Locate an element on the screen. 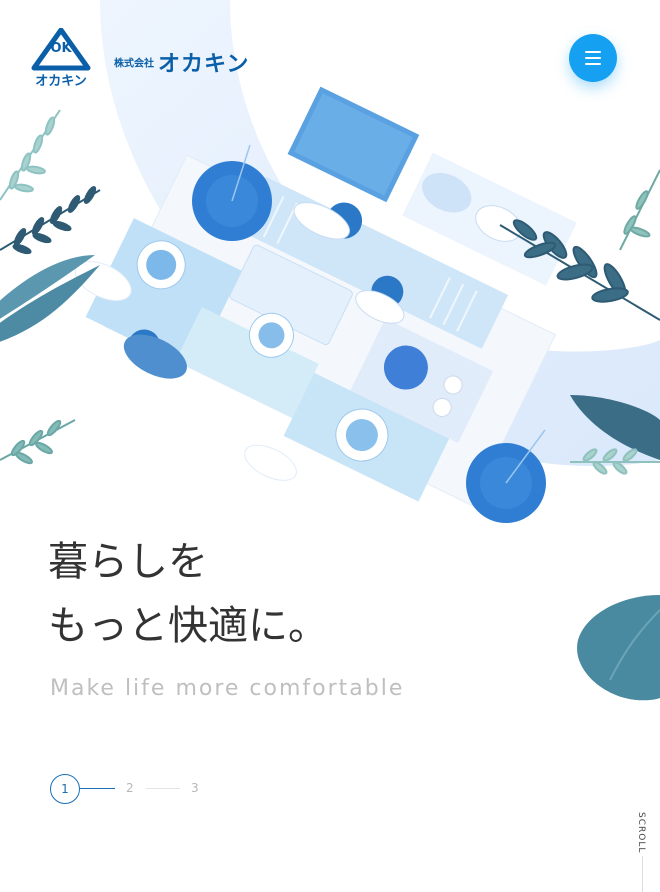  logo-kana: オカキン is located at coordinates (61, 81).